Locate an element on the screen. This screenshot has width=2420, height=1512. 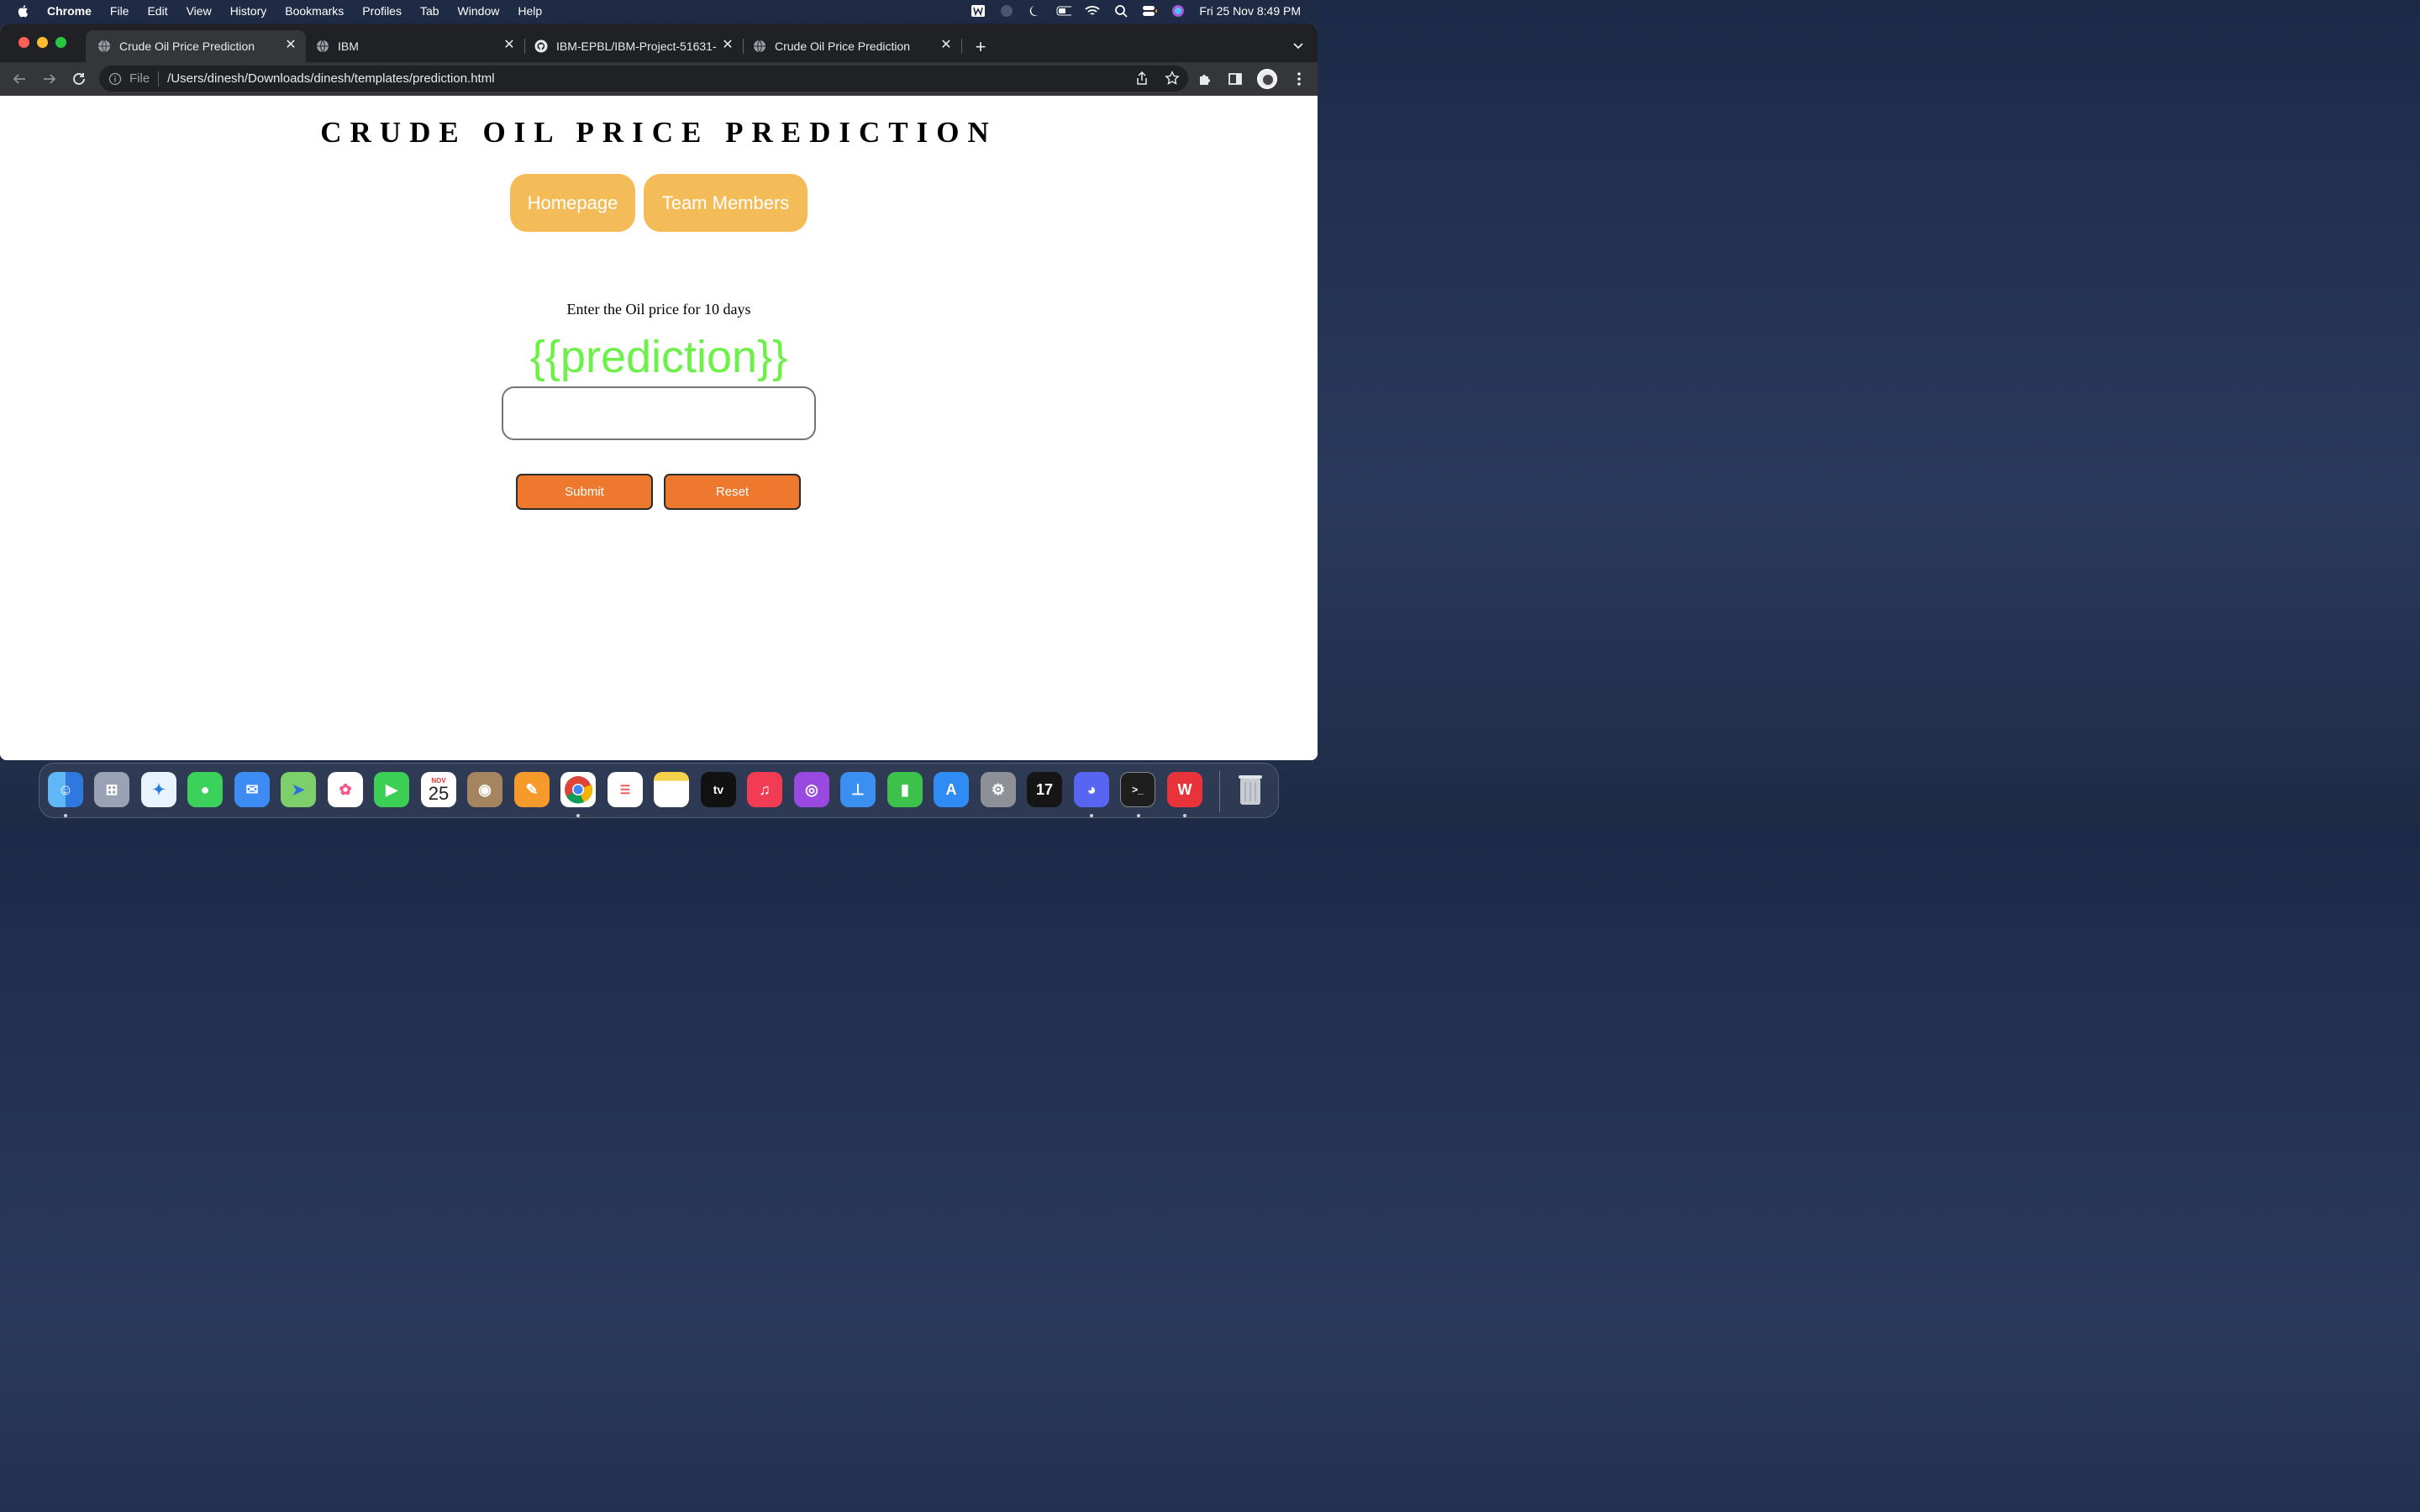
chrome-icon is located at coordinates (578, 789).